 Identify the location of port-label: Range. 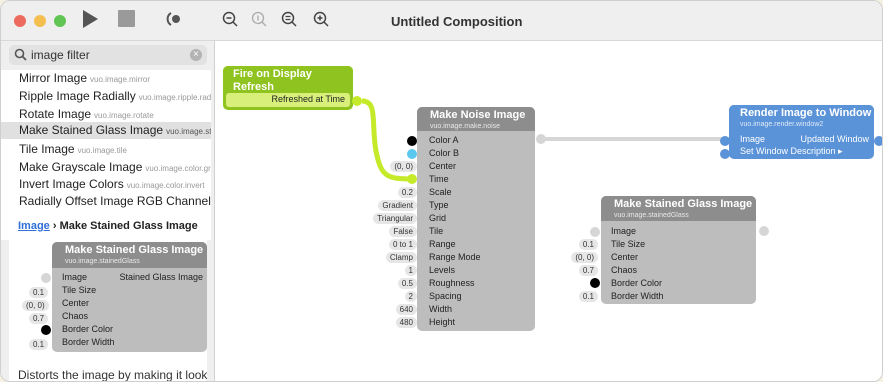
(442, 244).